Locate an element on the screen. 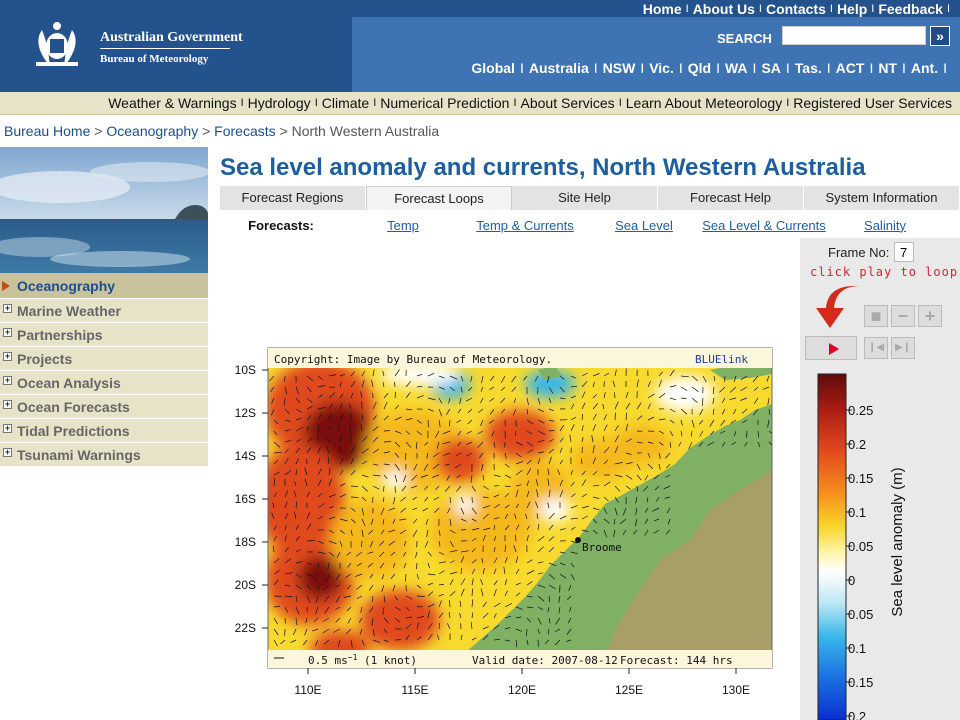 This screenshot has width=960, height=720. x-tick-label: 130E is located at coordinates (736, 690).